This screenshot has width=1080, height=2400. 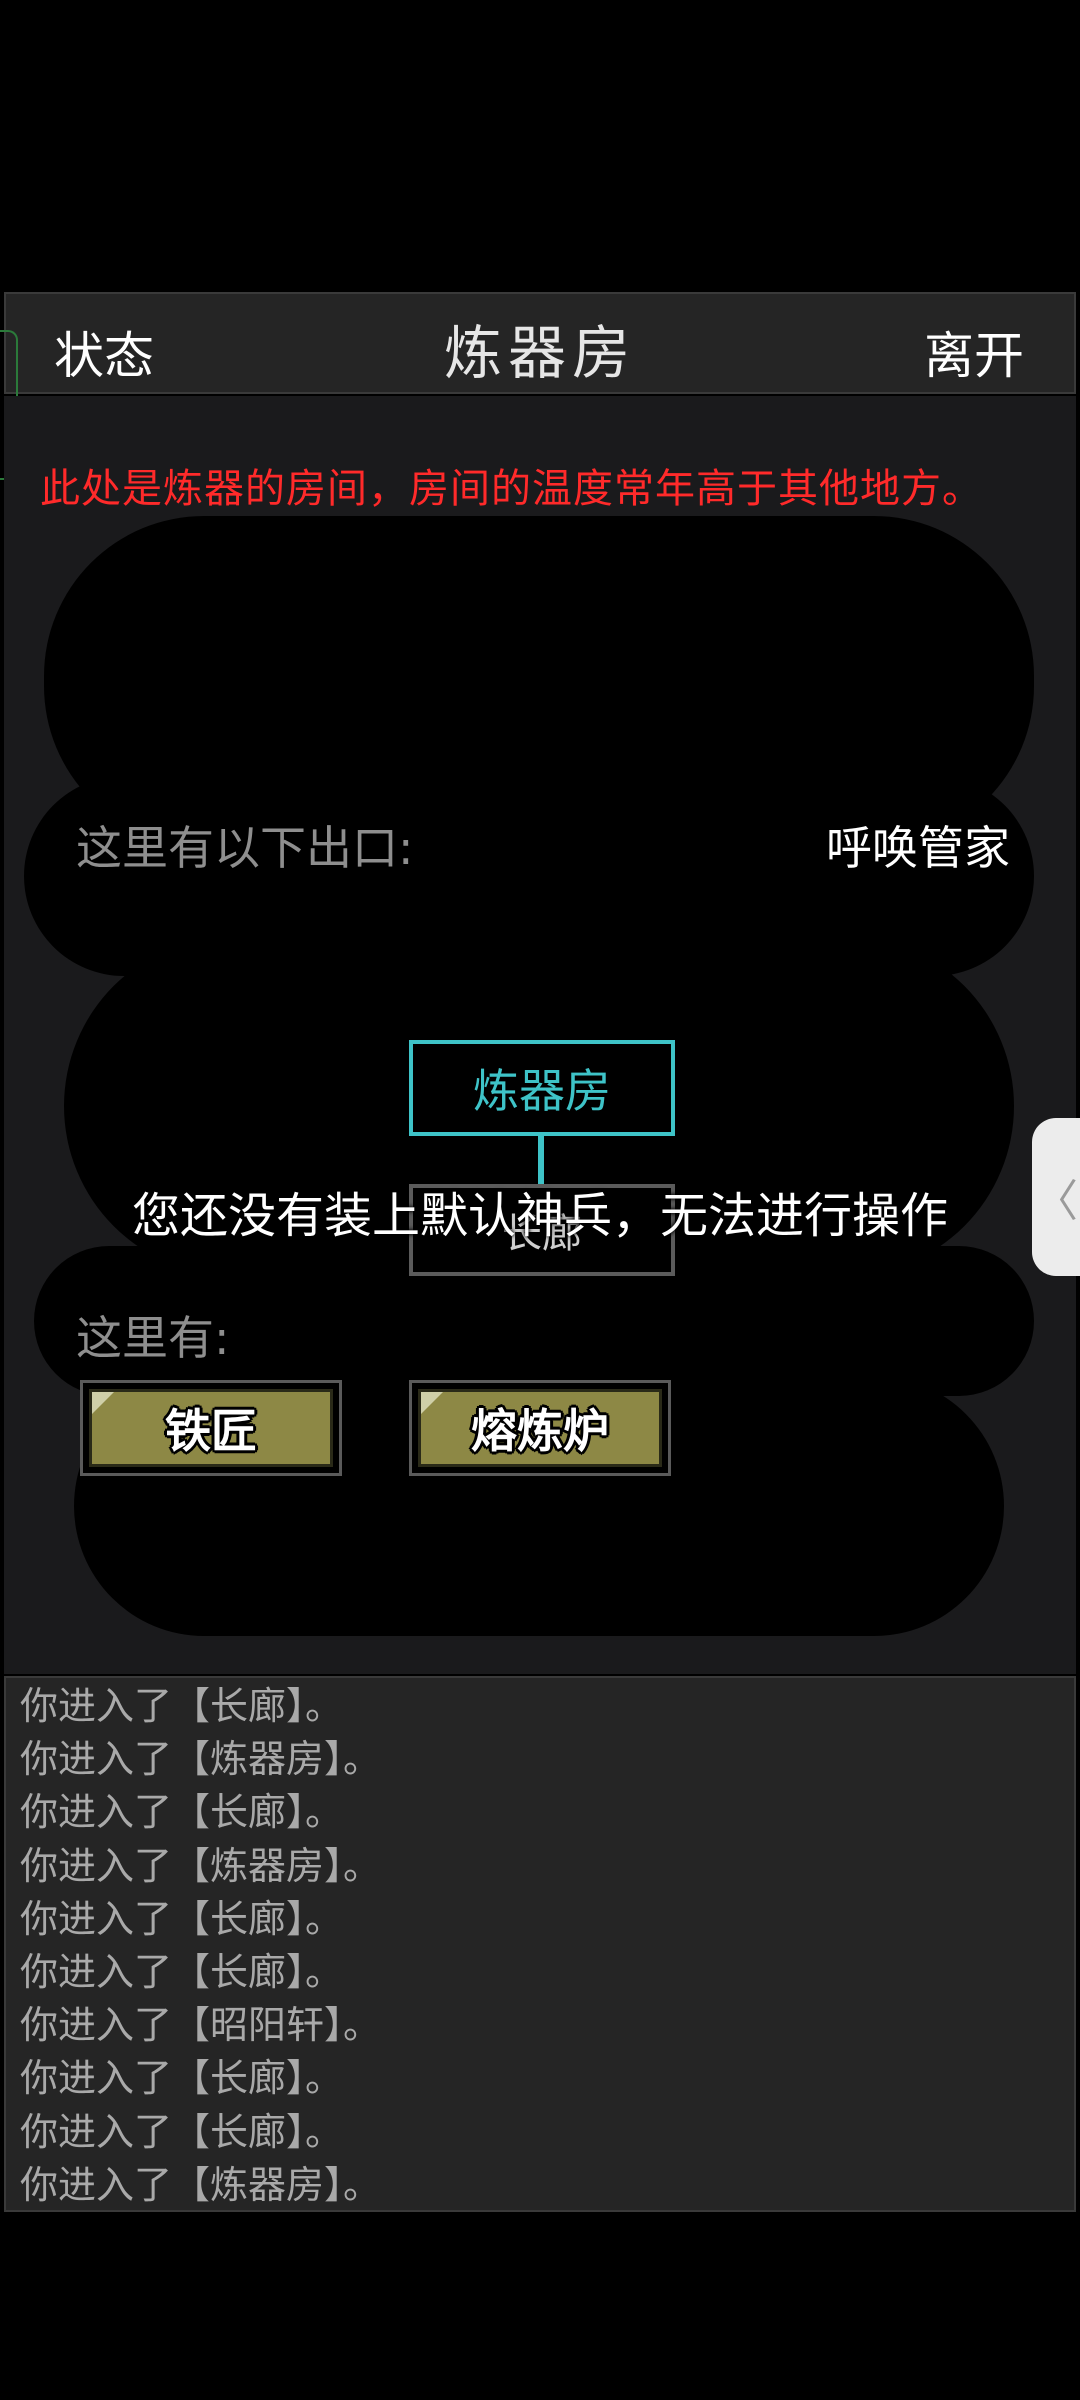 I want to click on npc-button-label: 熔炼炉, so click(x=540, y=1428).